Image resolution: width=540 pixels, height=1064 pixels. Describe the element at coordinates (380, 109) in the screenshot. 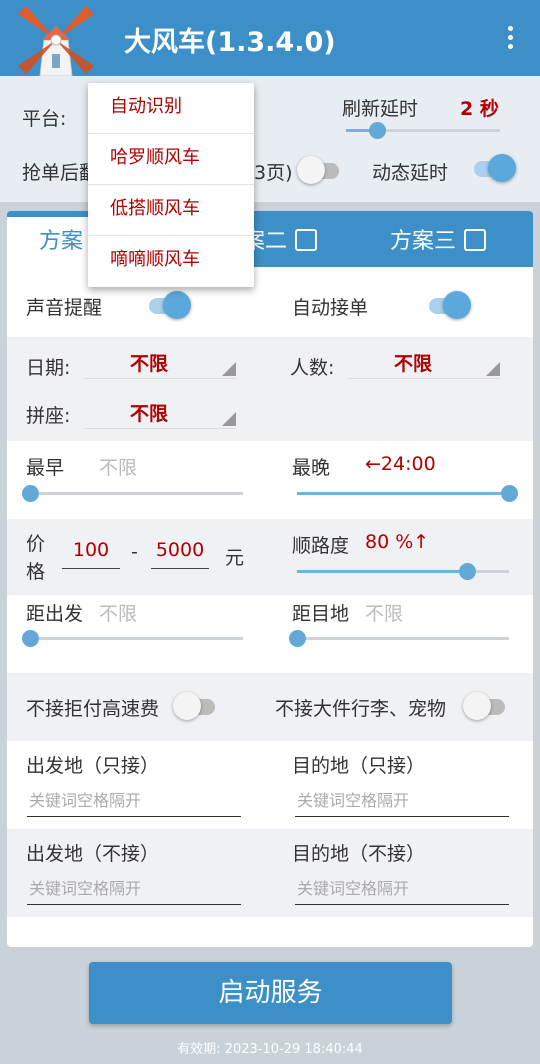

I see `refresh-delay-label: 刷新延时` at that location.